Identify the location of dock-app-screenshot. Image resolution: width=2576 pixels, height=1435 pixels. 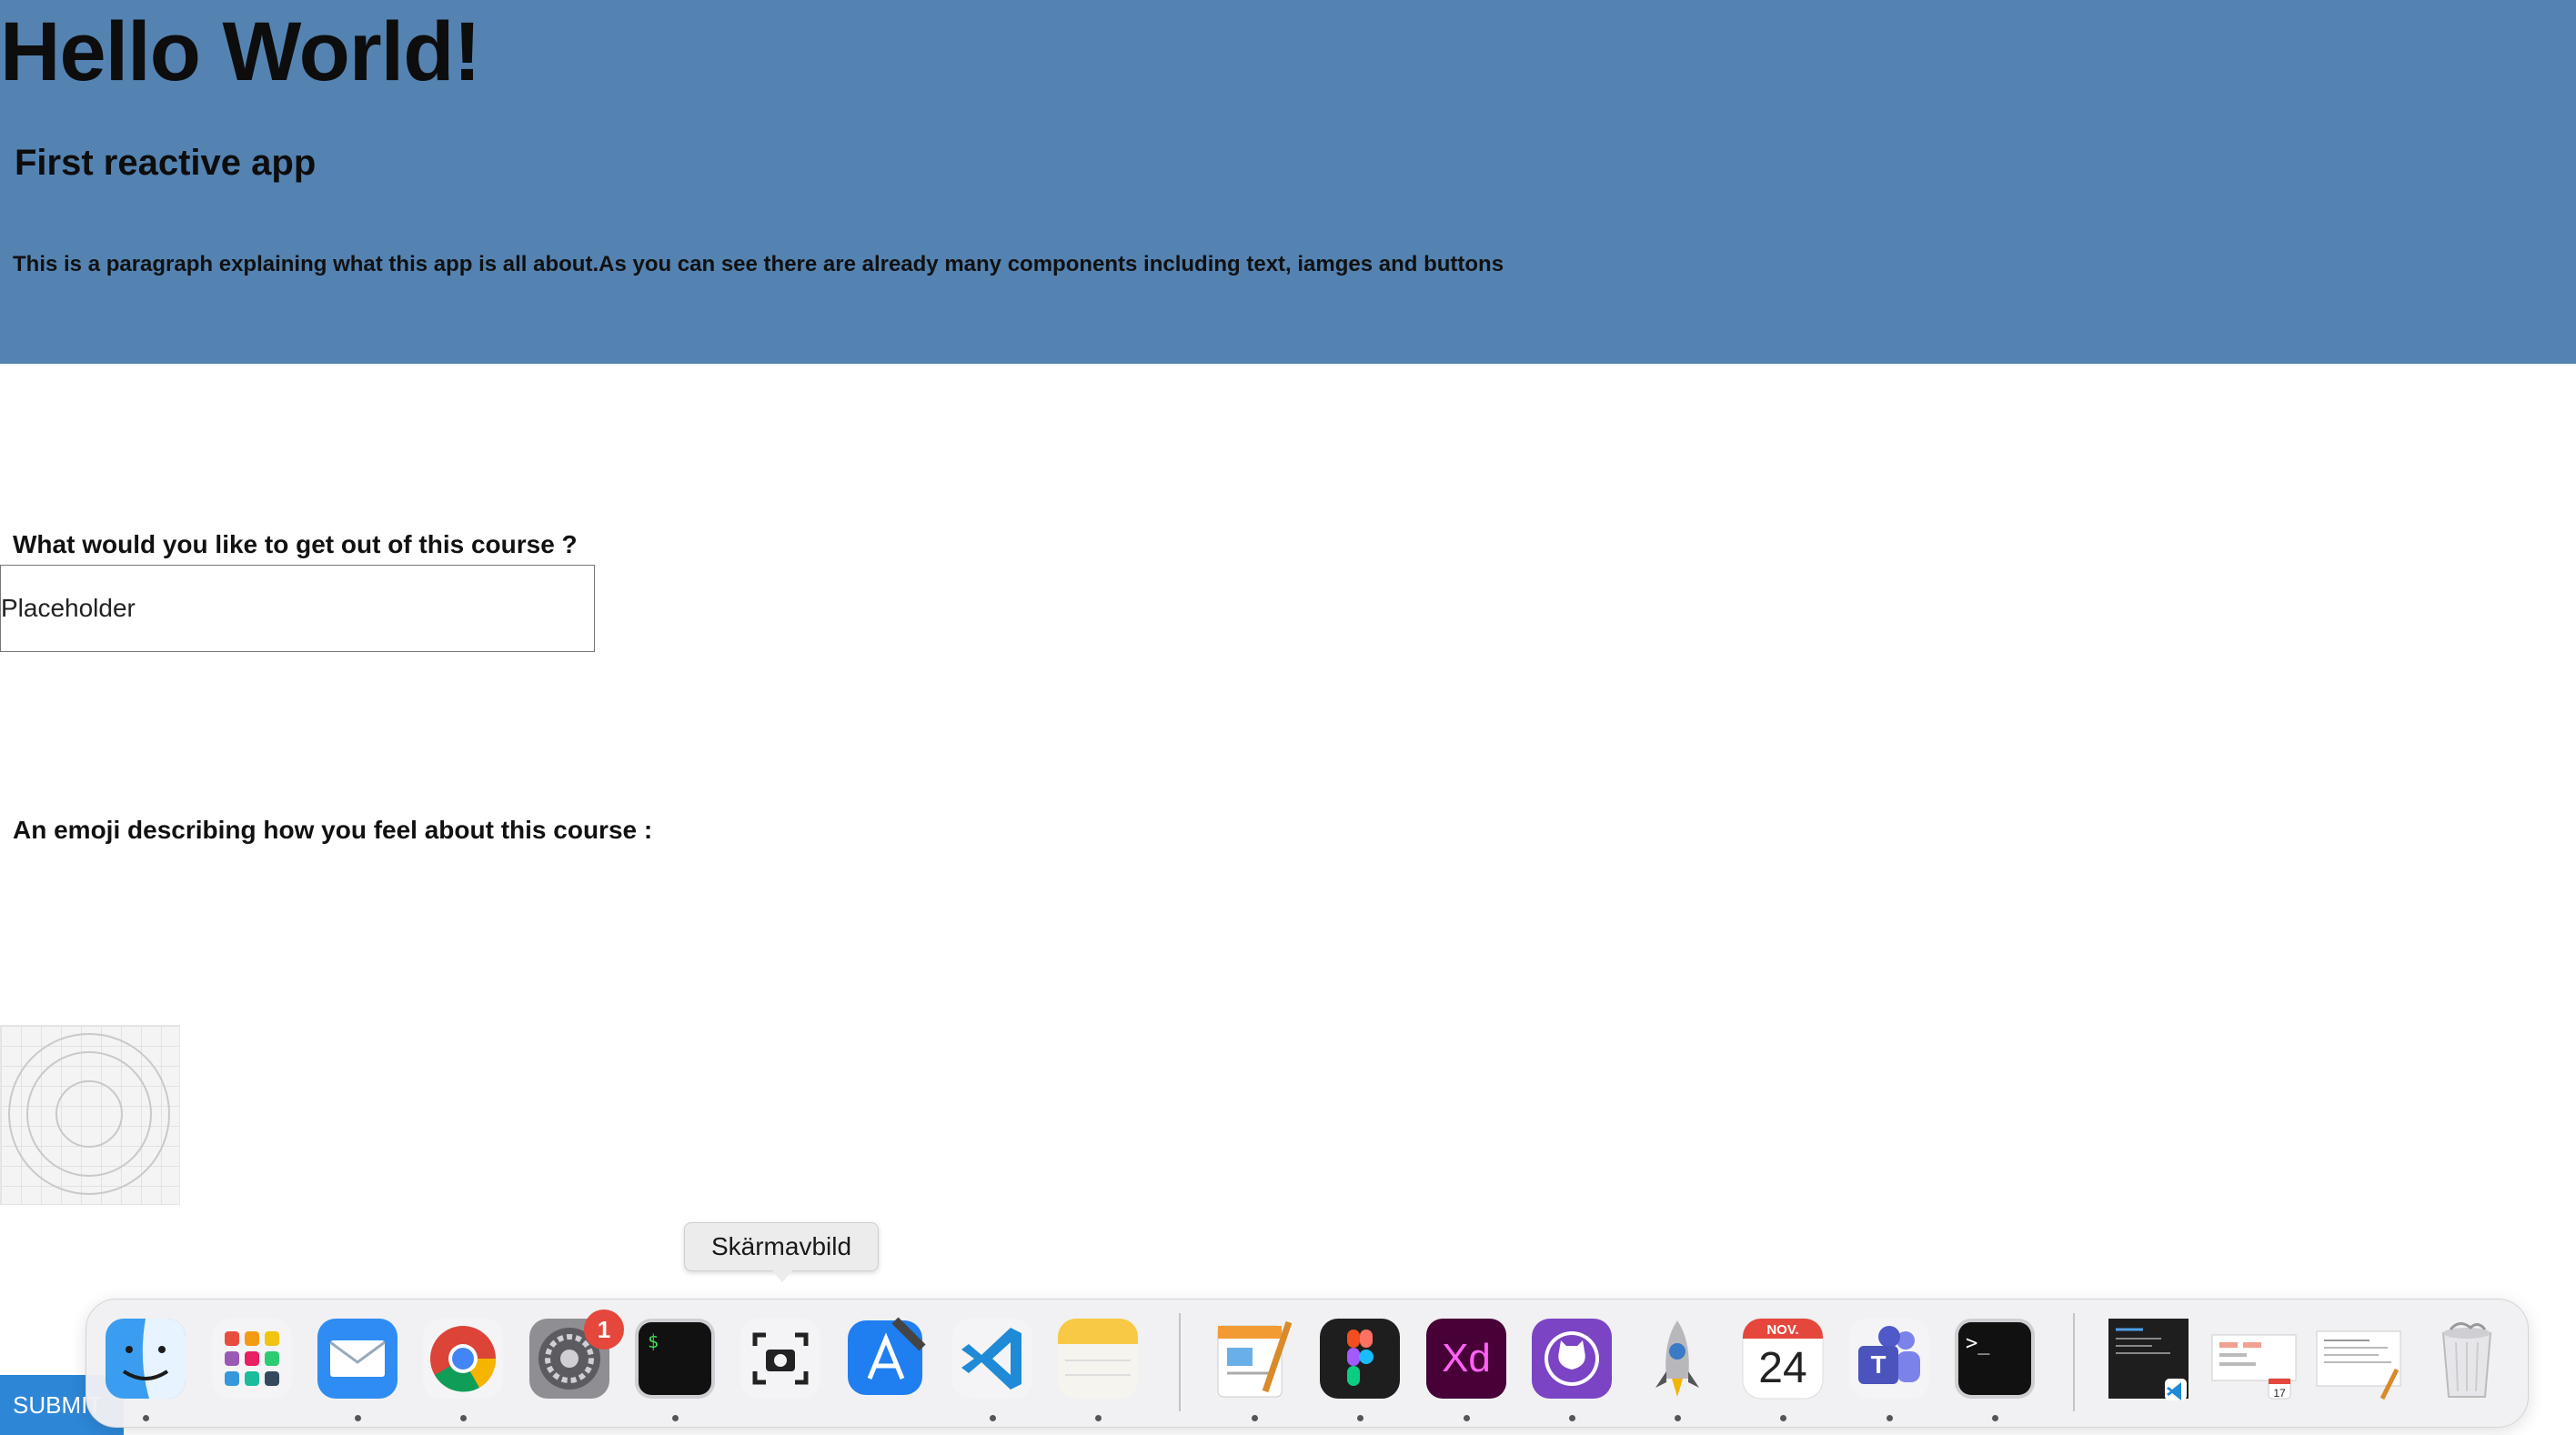
(780, 1358).